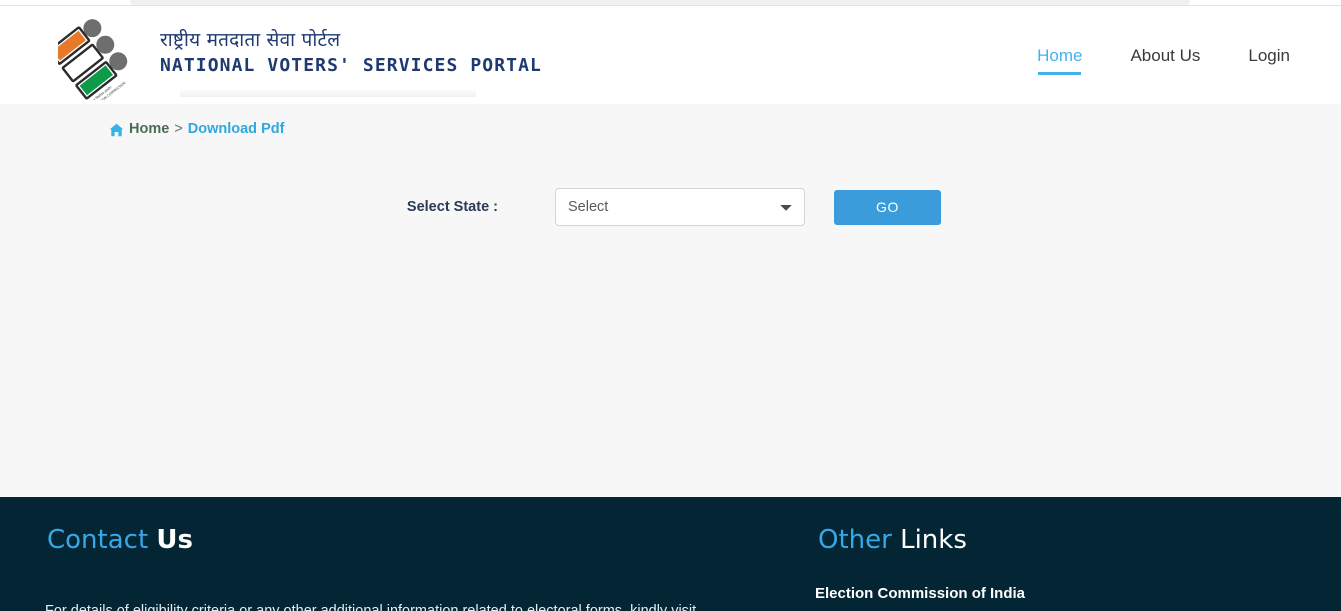 This screenshot has width=1341, height=611. Describe the element at coordinates (236, 129) in the screenshot. I see `breadcrumb-current: Download Pdf` at that location.